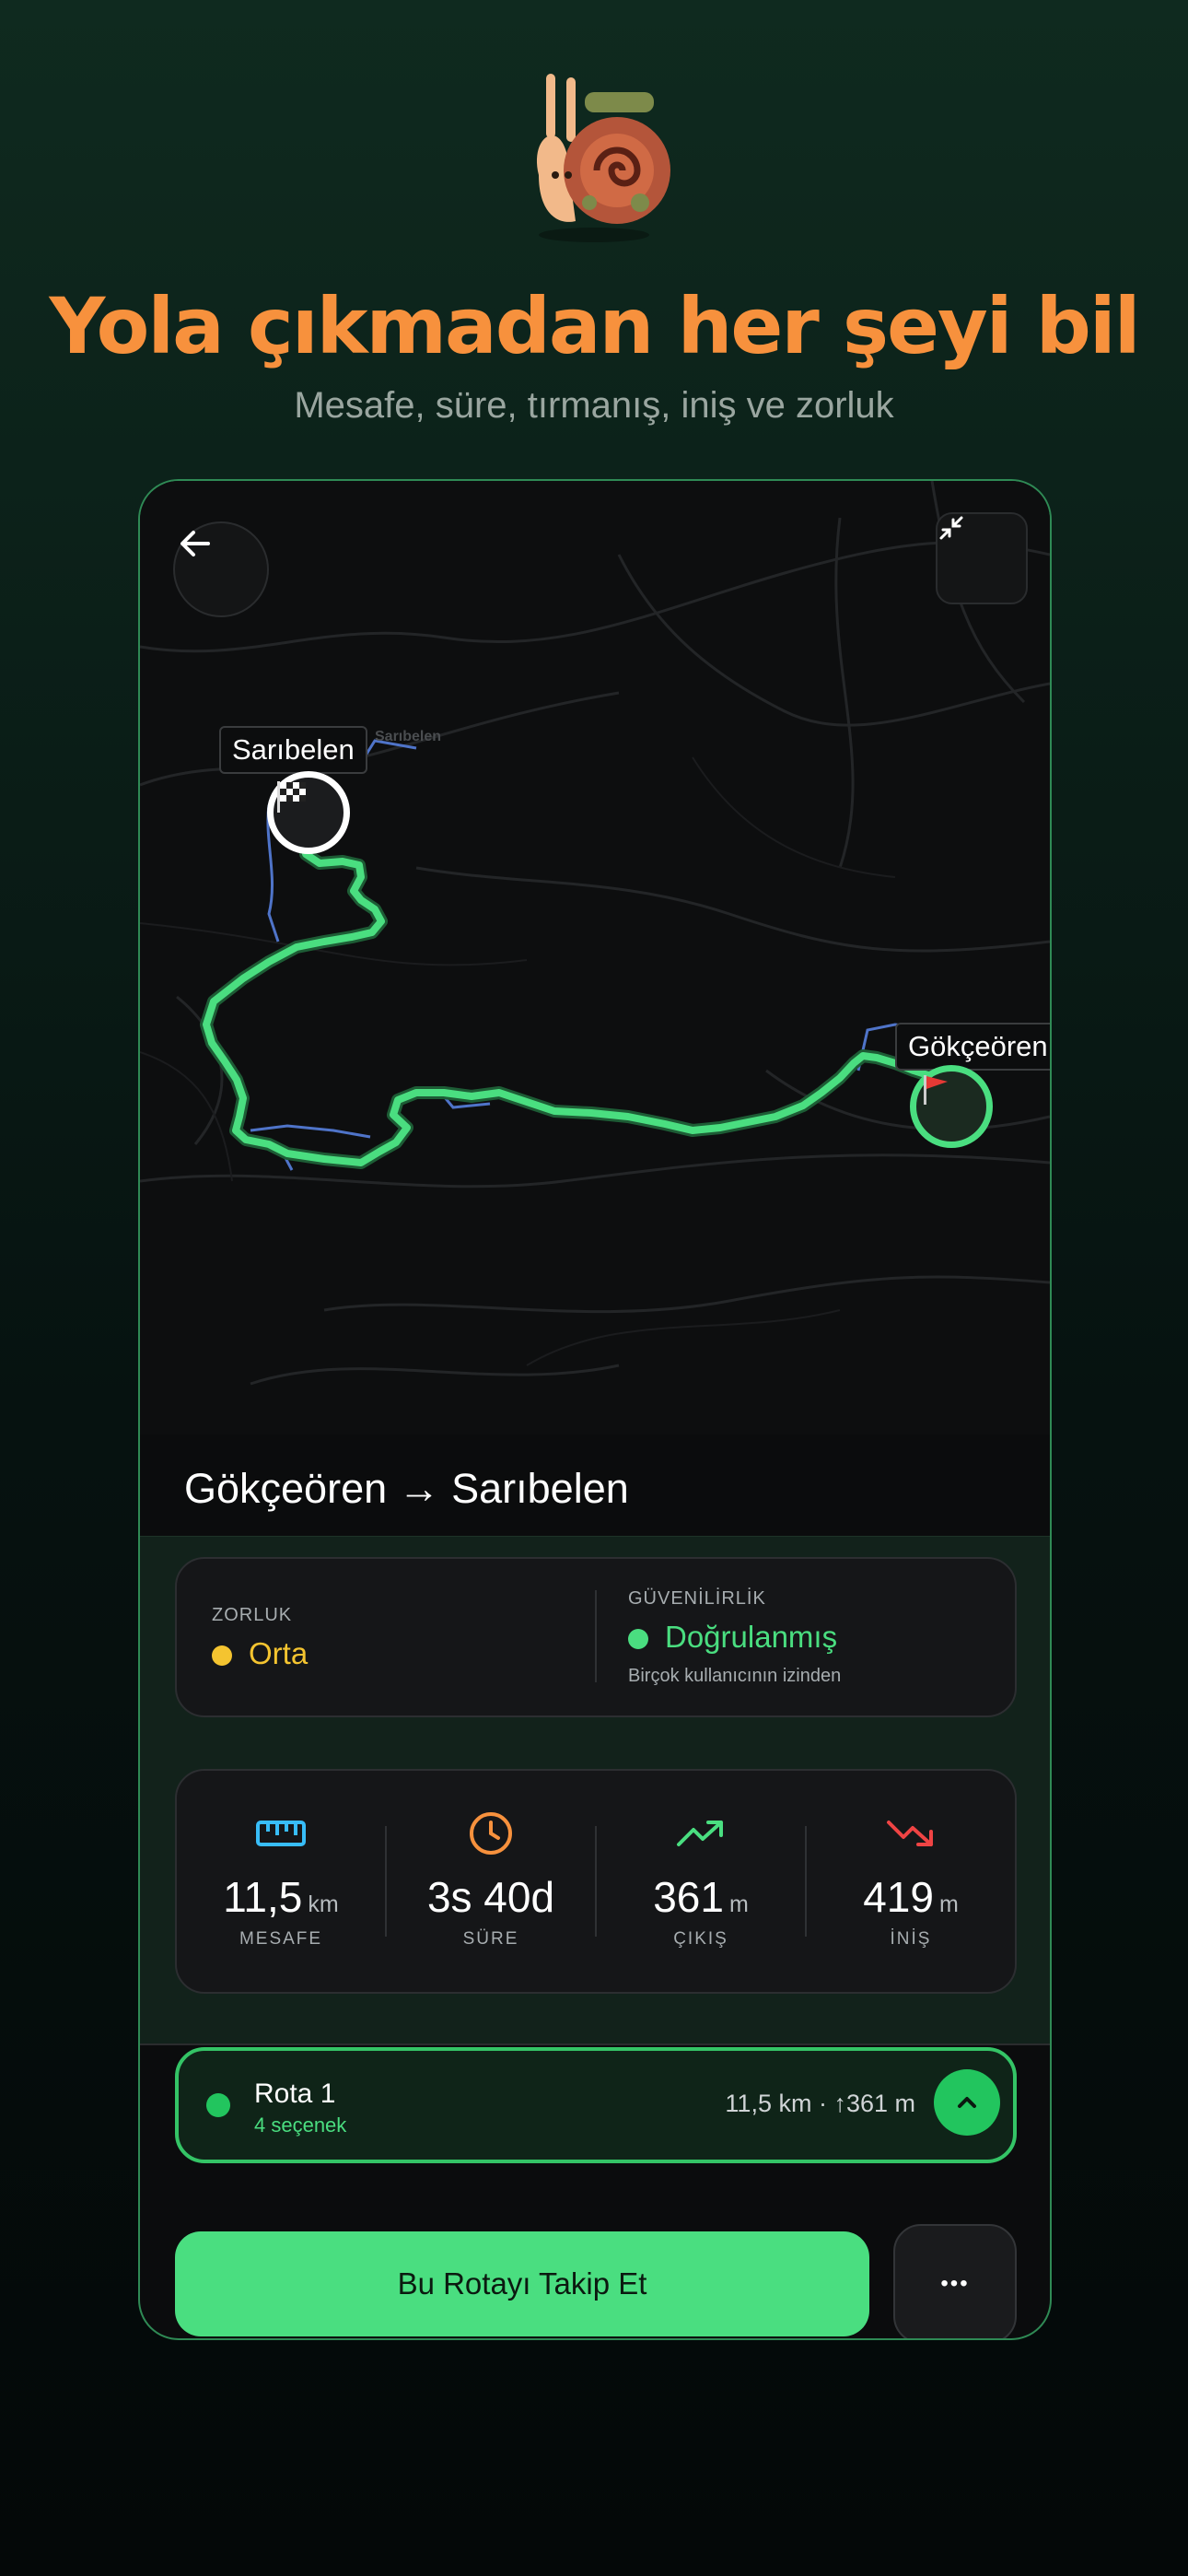 The image size is (1188, 2576). I want to click on reliability-note: Birçok kullanıcının izinden, so click(735, 1676).